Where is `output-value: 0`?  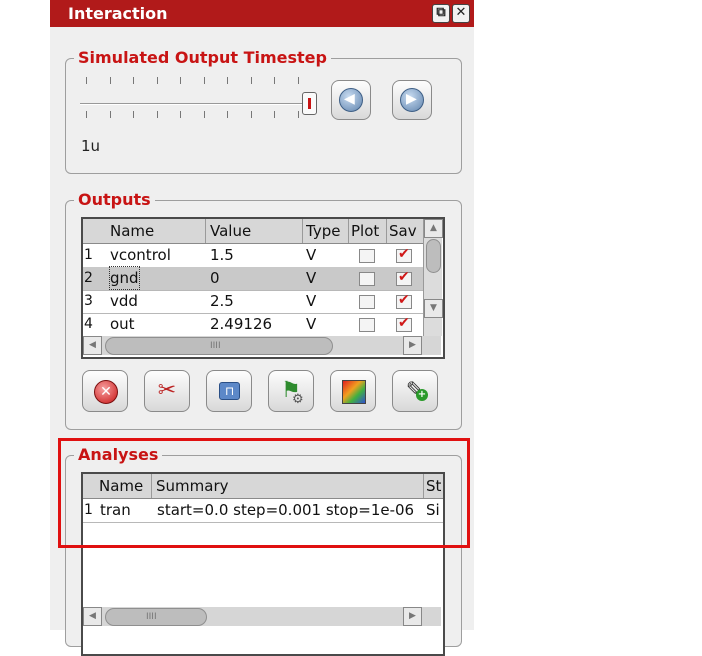 output-value: 0 is located at coordinates (215, 278).